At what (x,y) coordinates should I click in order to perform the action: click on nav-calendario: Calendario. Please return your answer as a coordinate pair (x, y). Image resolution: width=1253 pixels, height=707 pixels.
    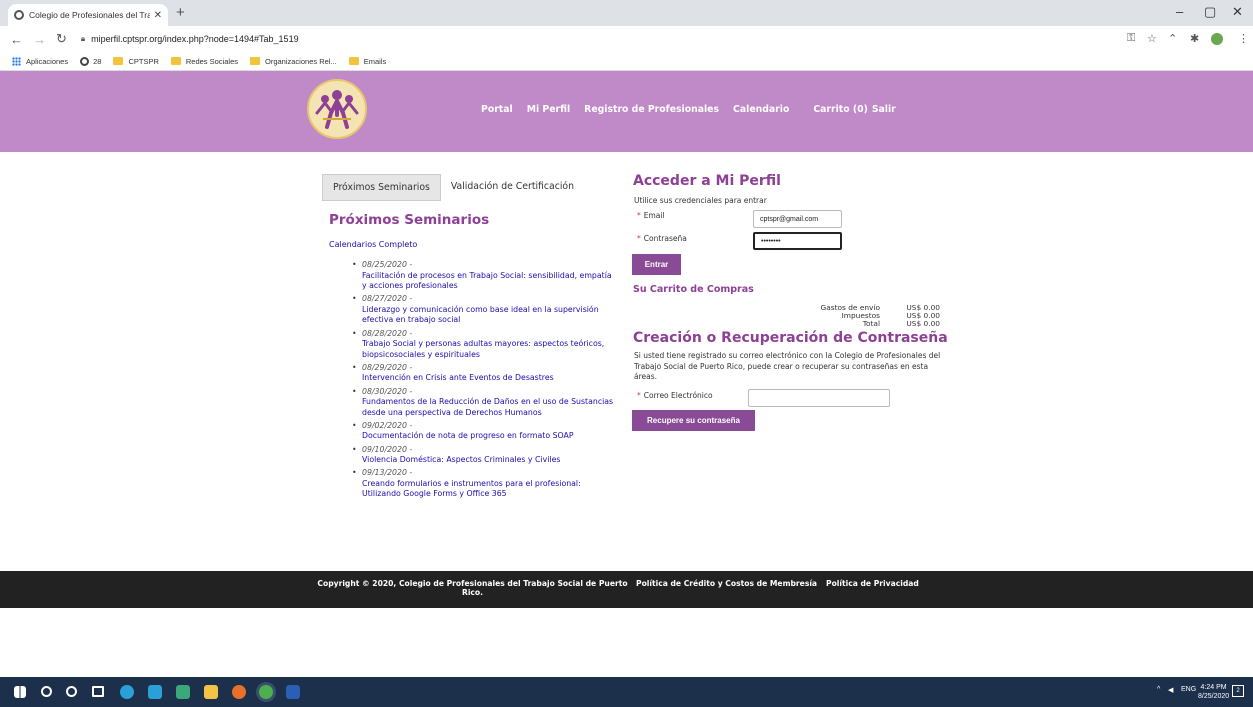
    Looking at the image, I should click on (761, 109).